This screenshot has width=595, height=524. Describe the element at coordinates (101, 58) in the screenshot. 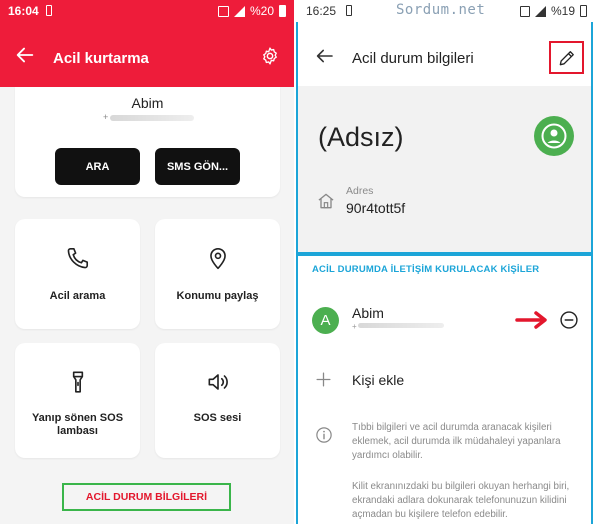

I see `page-title: Acil kurtarma` at that location.